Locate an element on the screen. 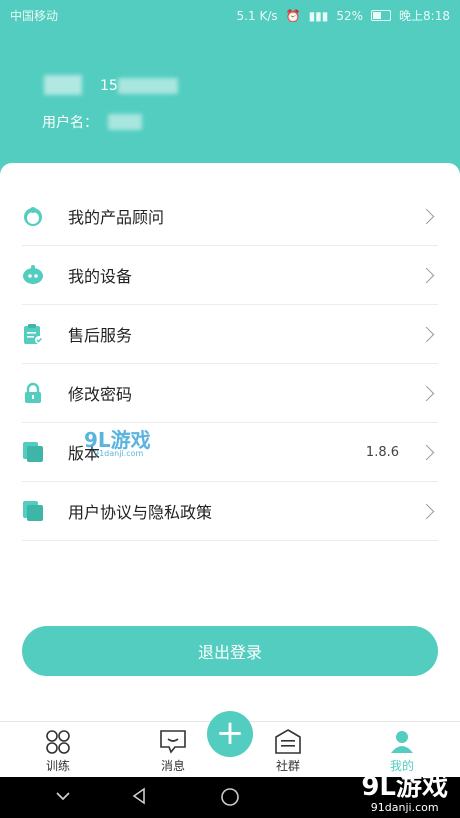  nav-down-icon is located at coordinates (63, 796).